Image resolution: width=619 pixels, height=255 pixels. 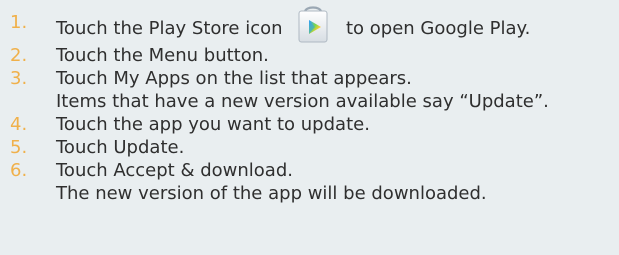 What do you see at coordinates (19, 55) in the screenshot?
I see `step-number: 2.` at bounding box center [19, 55].